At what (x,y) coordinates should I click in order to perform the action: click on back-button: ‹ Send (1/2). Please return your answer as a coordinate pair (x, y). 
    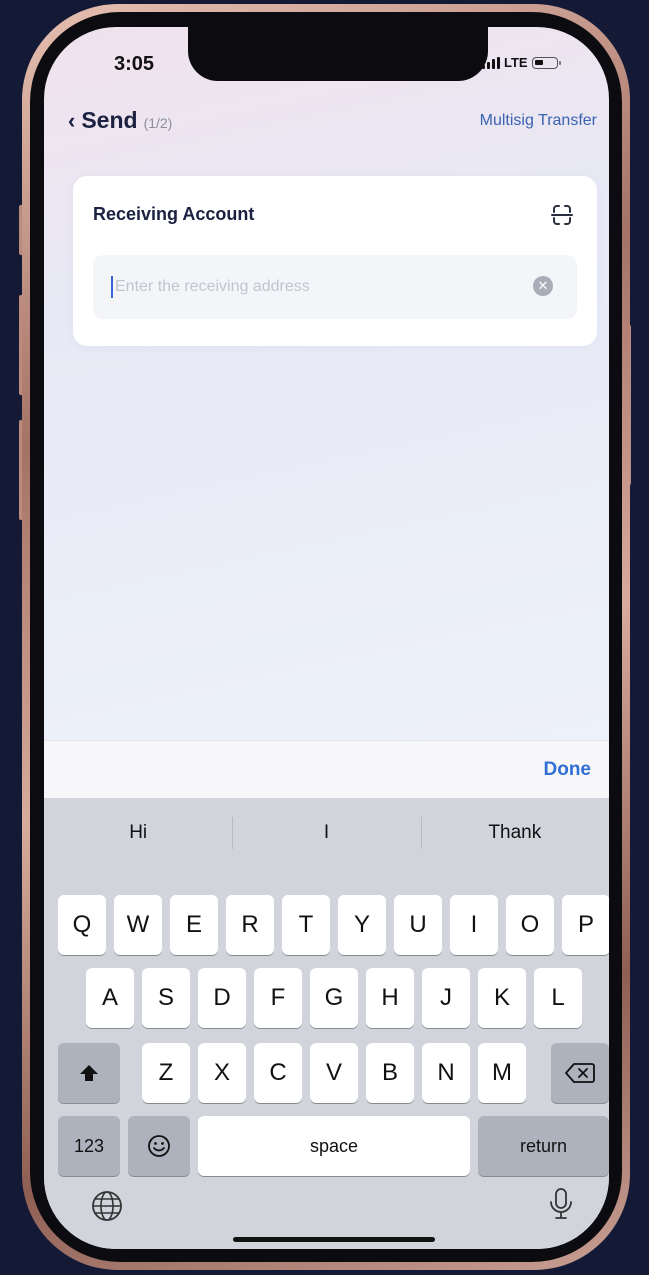
    Looking at the image, I should click on (120, 120).